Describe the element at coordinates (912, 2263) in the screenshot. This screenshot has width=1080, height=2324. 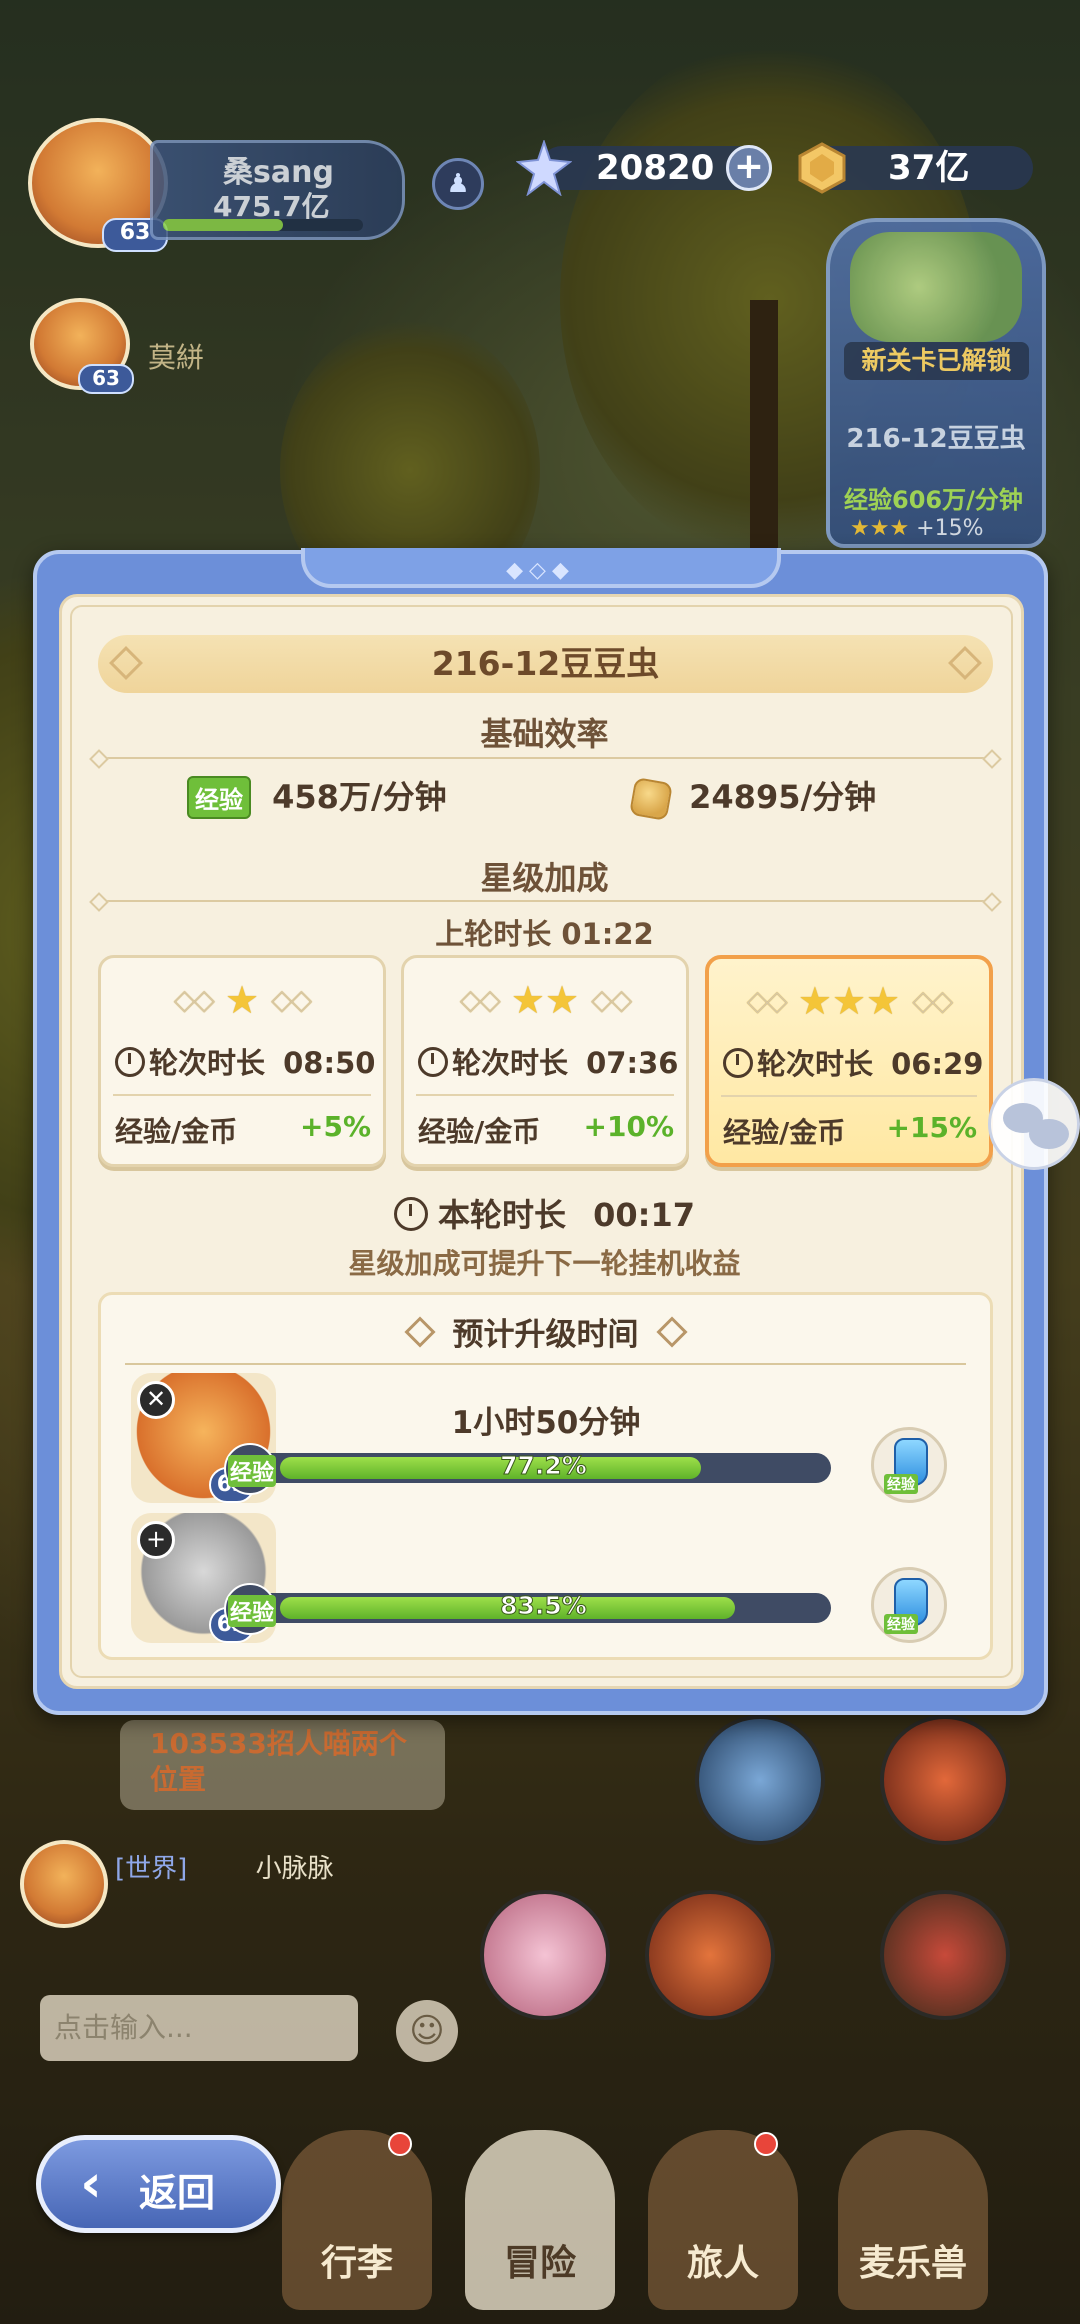
I see `nav-pets-label: 麦乐兽` at that location.